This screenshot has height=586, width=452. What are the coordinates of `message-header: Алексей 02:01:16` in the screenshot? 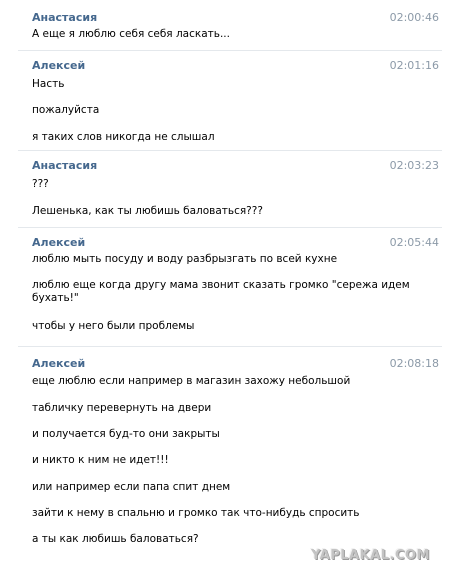 It's located at (226, 68).